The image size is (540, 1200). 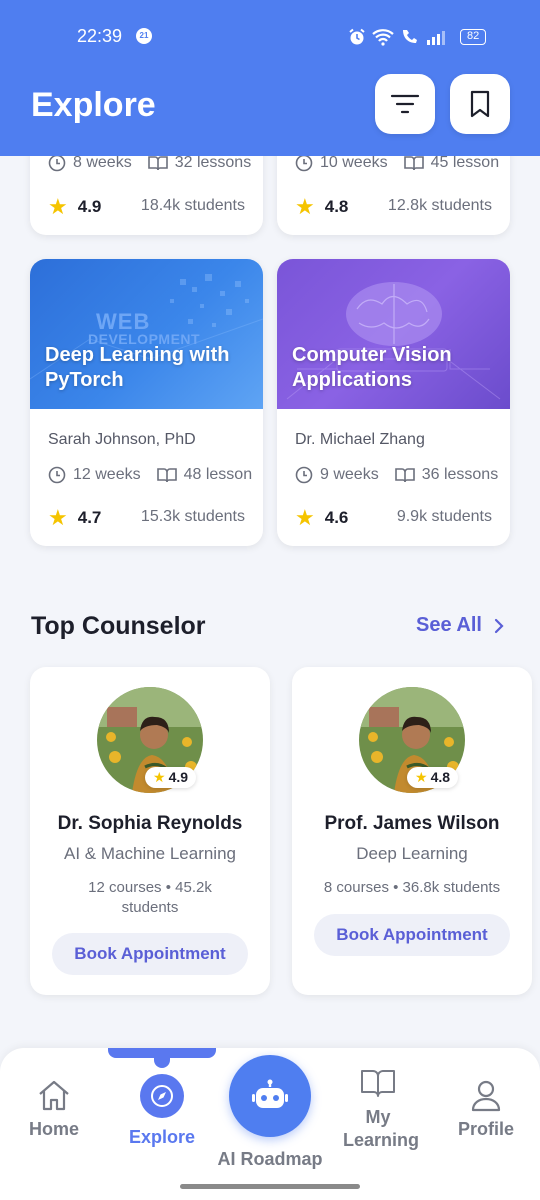 What do you see at coordinates (486, 1096) in the screenshot?
I see `user-icon` at bounding box center [486, 1096].